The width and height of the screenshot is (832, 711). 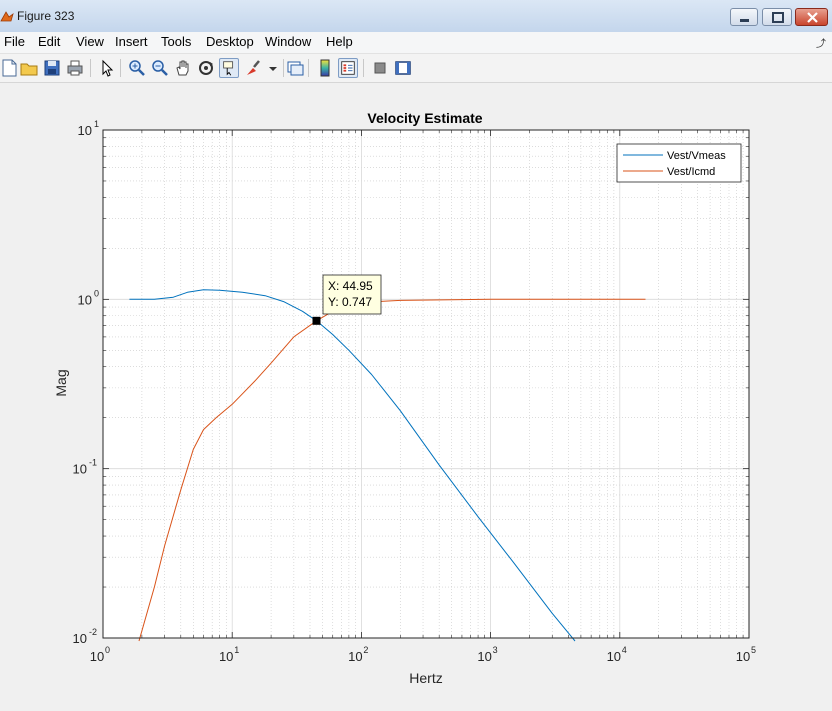 I want to click on menu-window: Window, so click(x=288, y=41).